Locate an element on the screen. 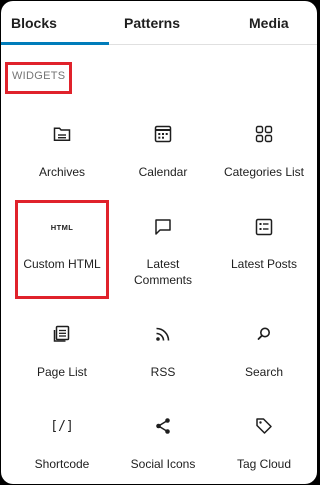 The width and height of the screenshot is (320, 485). categories-grid-icon is located at coordinates (264, 134).